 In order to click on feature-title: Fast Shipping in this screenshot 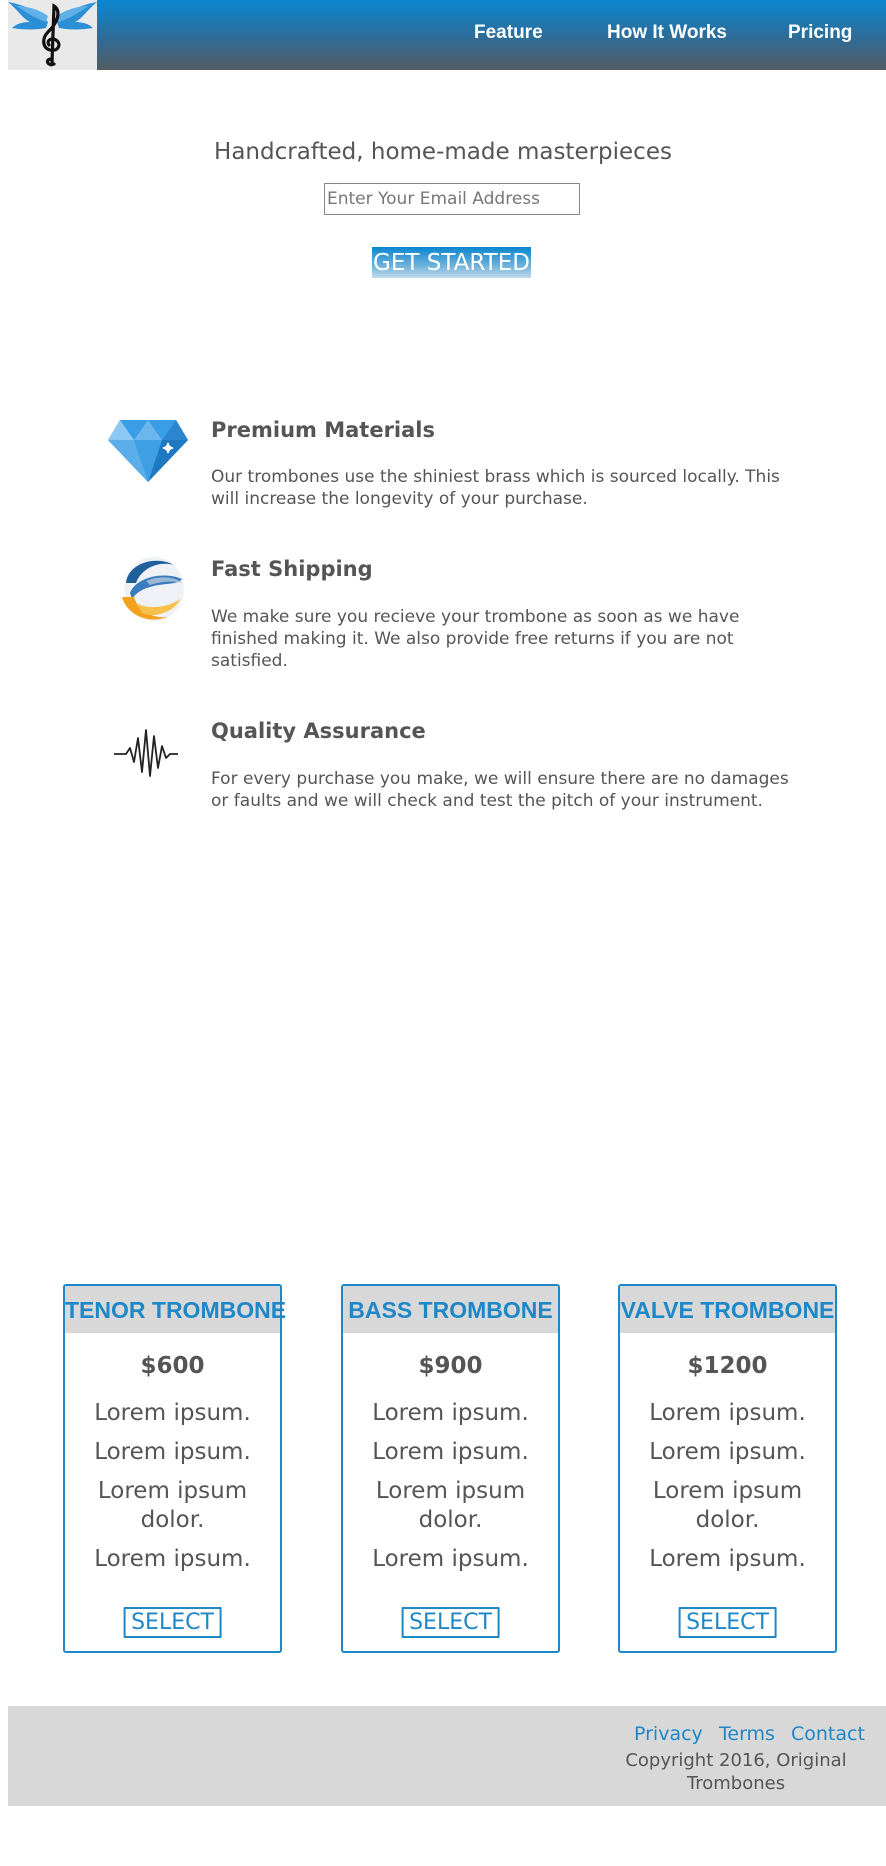, I will do `click(292, 569)`.